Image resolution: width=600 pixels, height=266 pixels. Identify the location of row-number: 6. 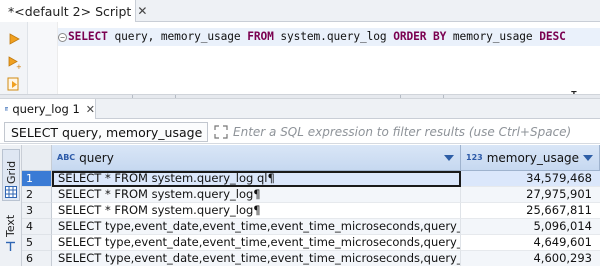
(37, 258).